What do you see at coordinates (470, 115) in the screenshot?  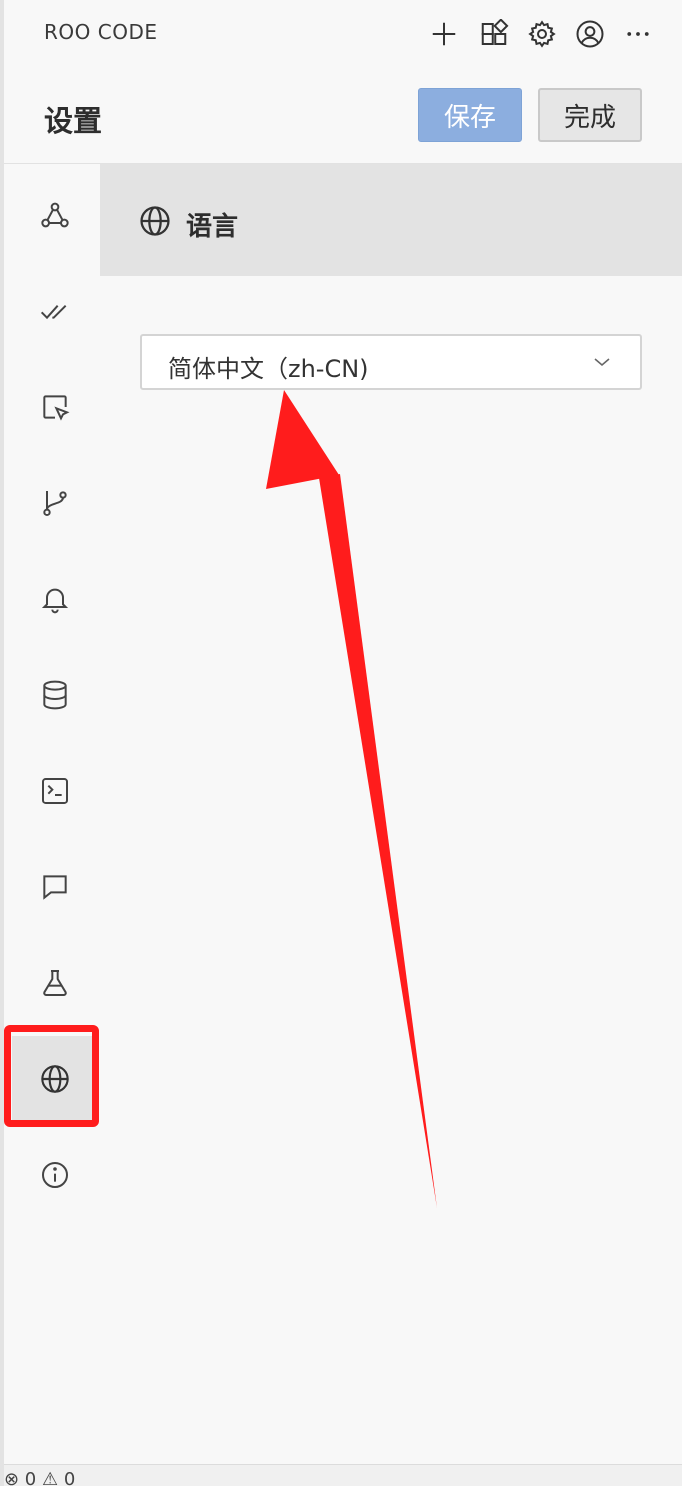 I see `save-button: 保存` at bounding box center [470, 115].